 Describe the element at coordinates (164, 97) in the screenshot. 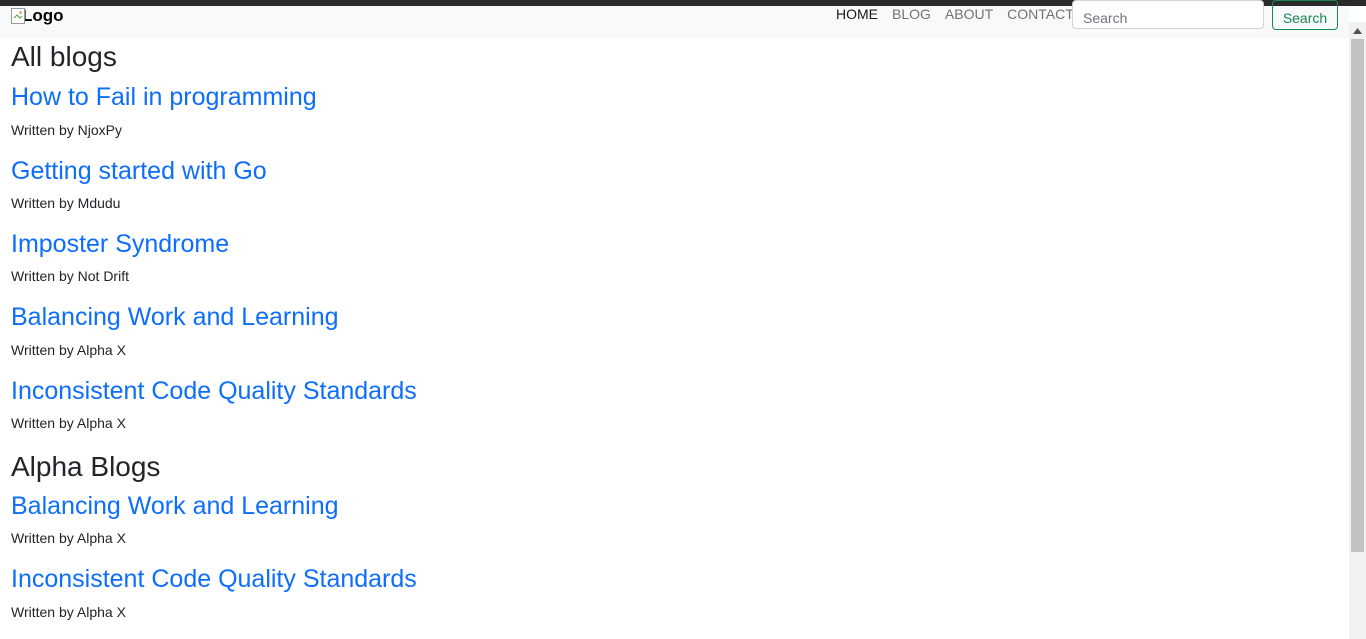

I see `post-title-link: How to Fail in programming` at that location.